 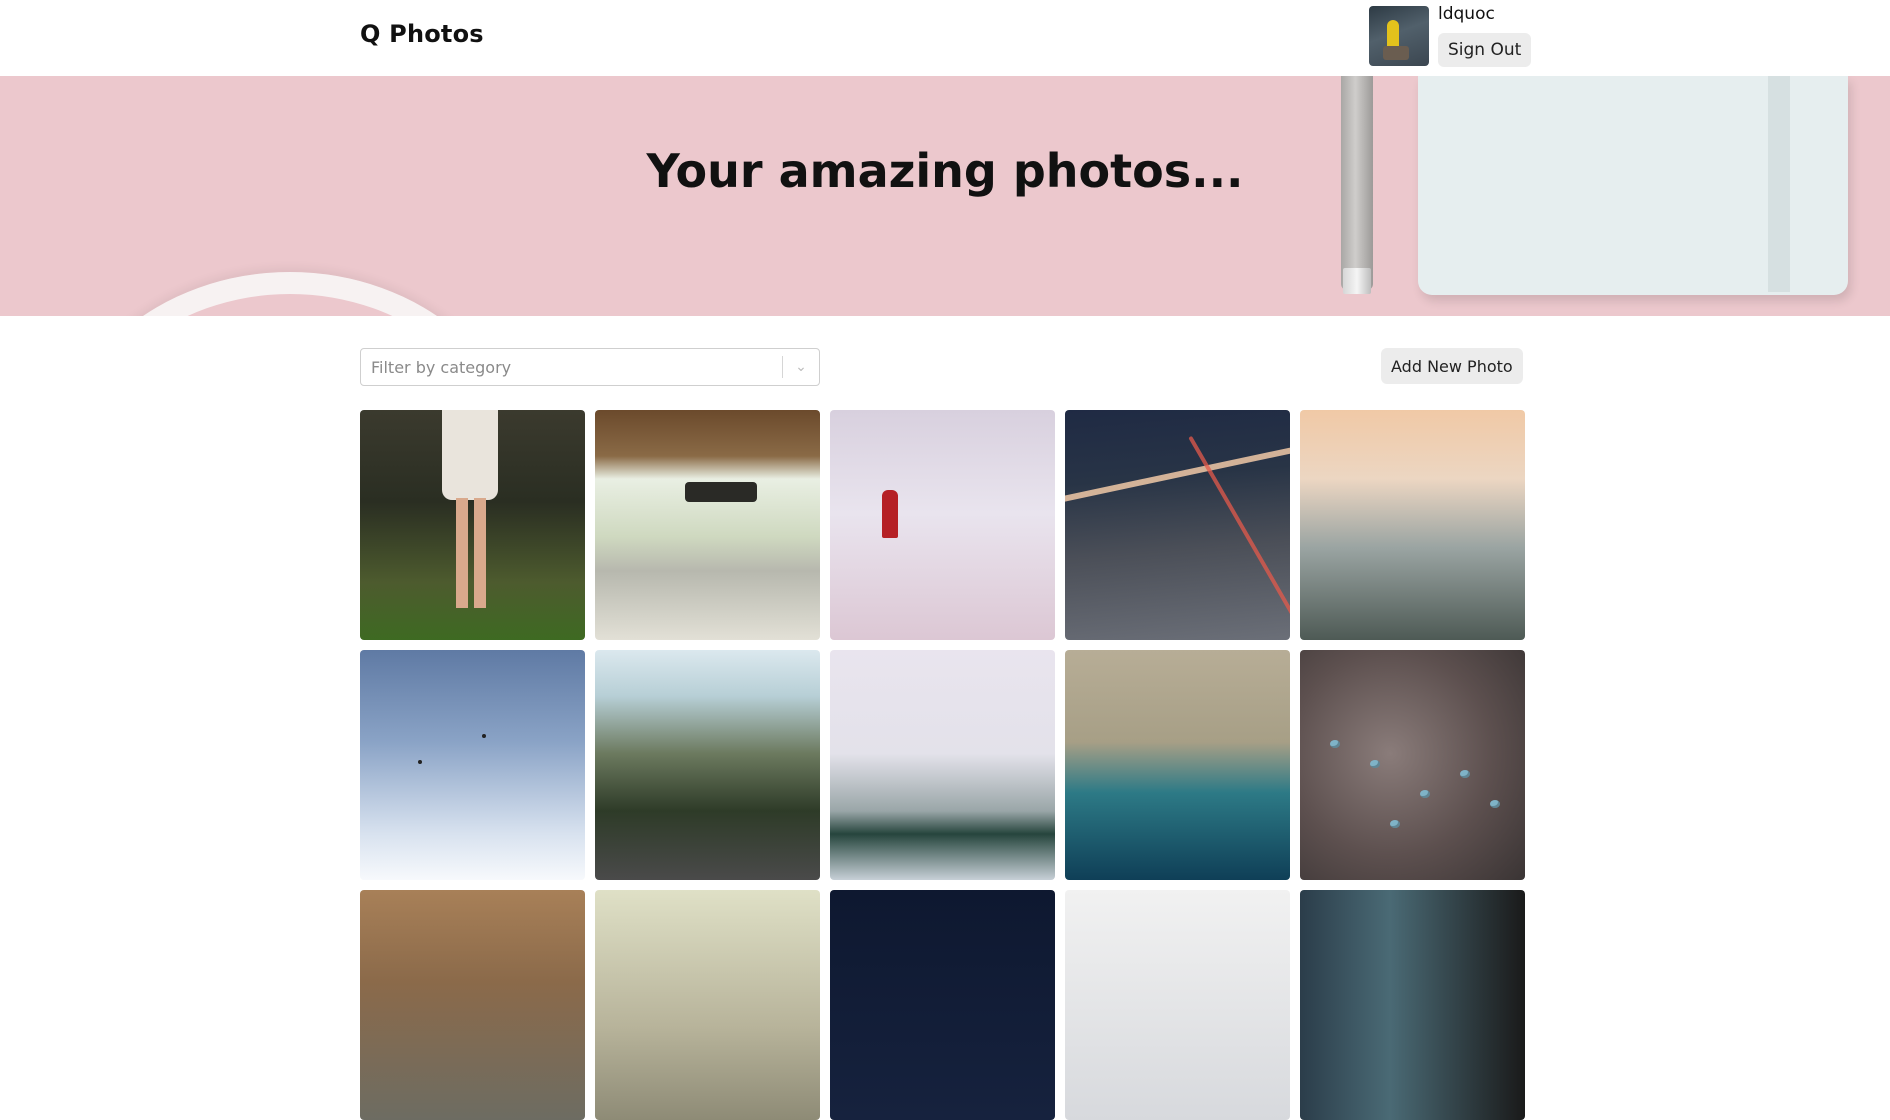 What do you see at coordinates (441, 367) in the screenshot?
I see `category-filter-placeholder: Filter by category` at bounding box center [441, 367].